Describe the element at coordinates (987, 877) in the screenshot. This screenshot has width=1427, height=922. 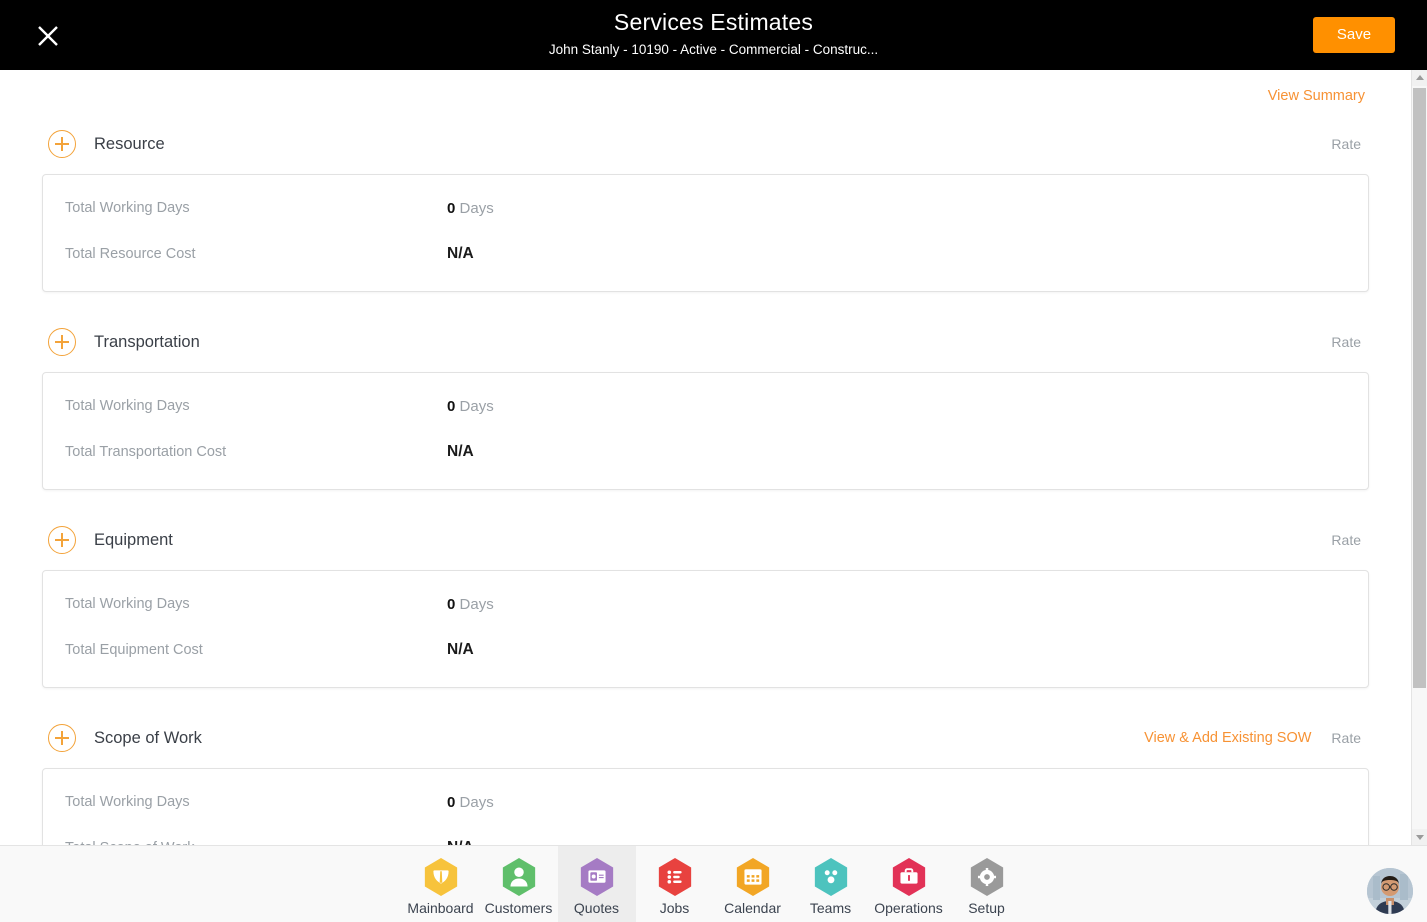
I see `setup-icon` at that location.